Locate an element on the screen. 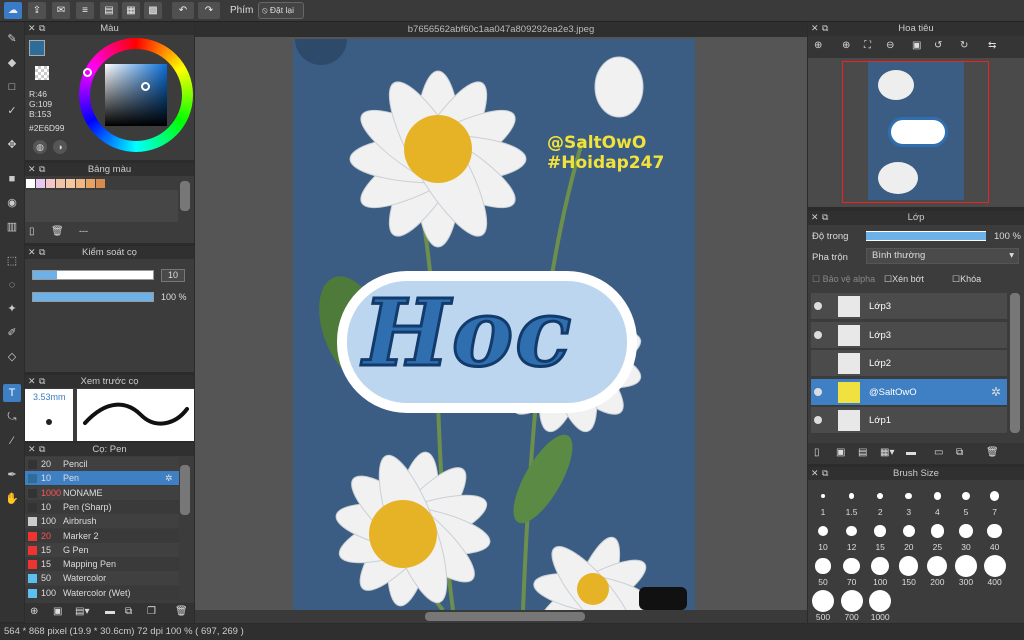 This screenshot has height=640, width=1024. duplicate-icon: ❐ is located at coordinates (151, 611).